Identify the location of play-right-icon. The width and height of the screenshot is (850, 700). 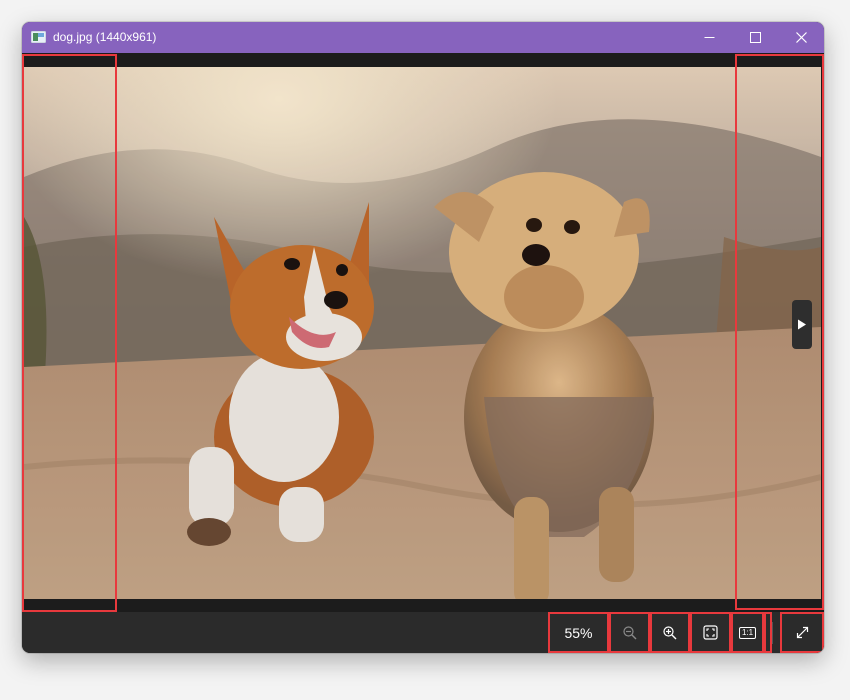
(802, 324).